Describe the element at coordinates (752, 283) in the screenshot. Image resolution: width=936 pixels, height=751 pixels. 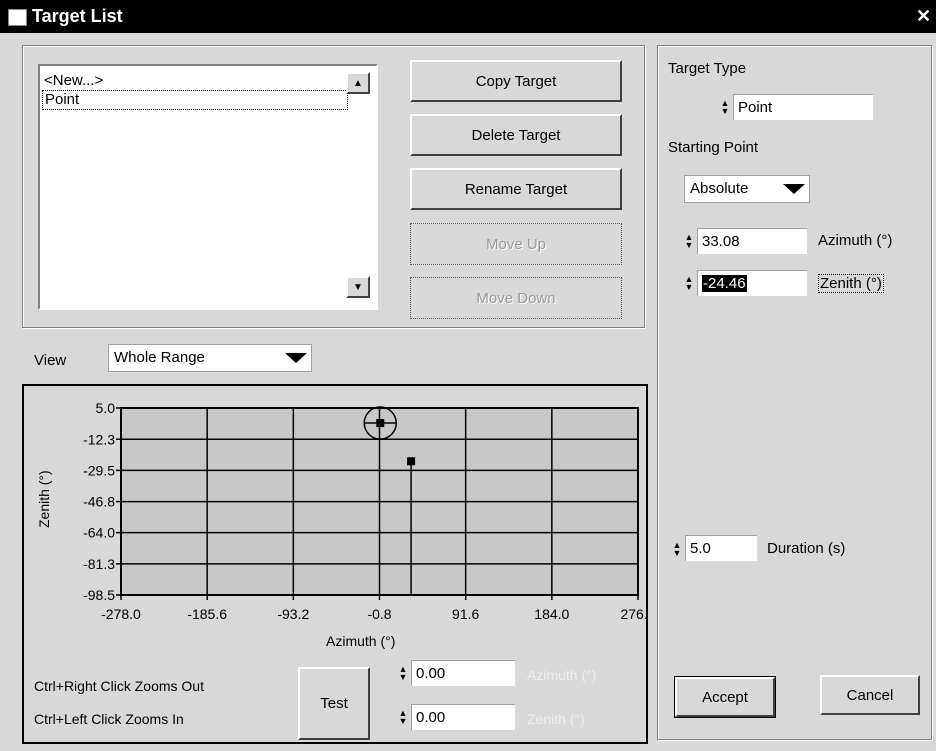
I see `zenith-input: -24.46` at that location.